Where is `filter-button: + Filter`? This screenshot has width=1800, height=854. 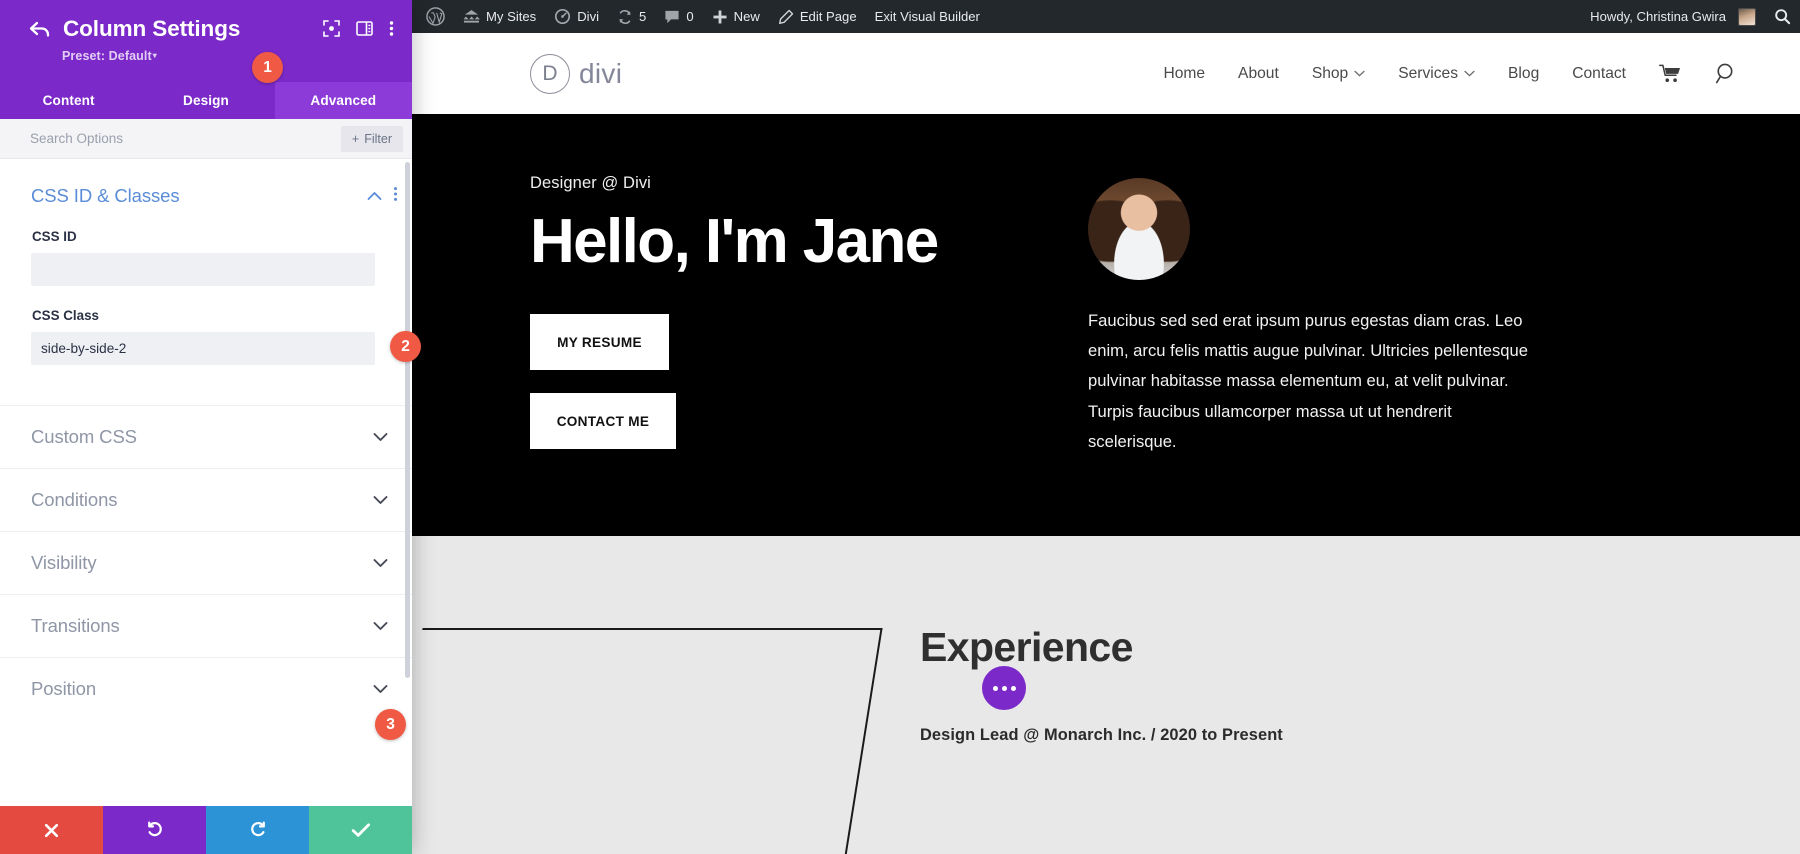
filter-button: + Filter is located at coordinates (371, 138).